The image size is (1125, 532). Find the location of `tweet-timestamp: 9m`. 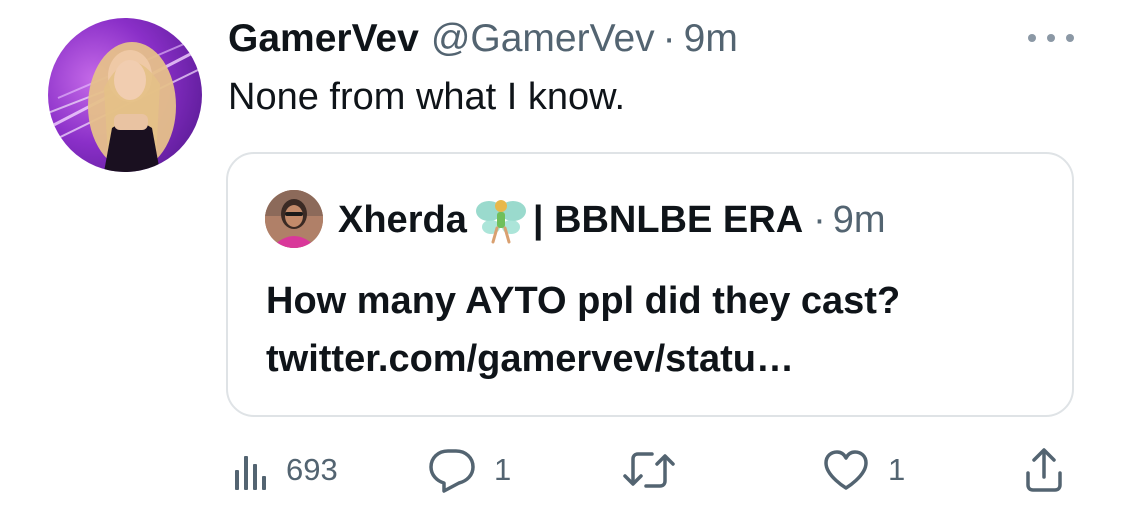

tweet-timestamp: 9m is located at coordinates (711, 39).